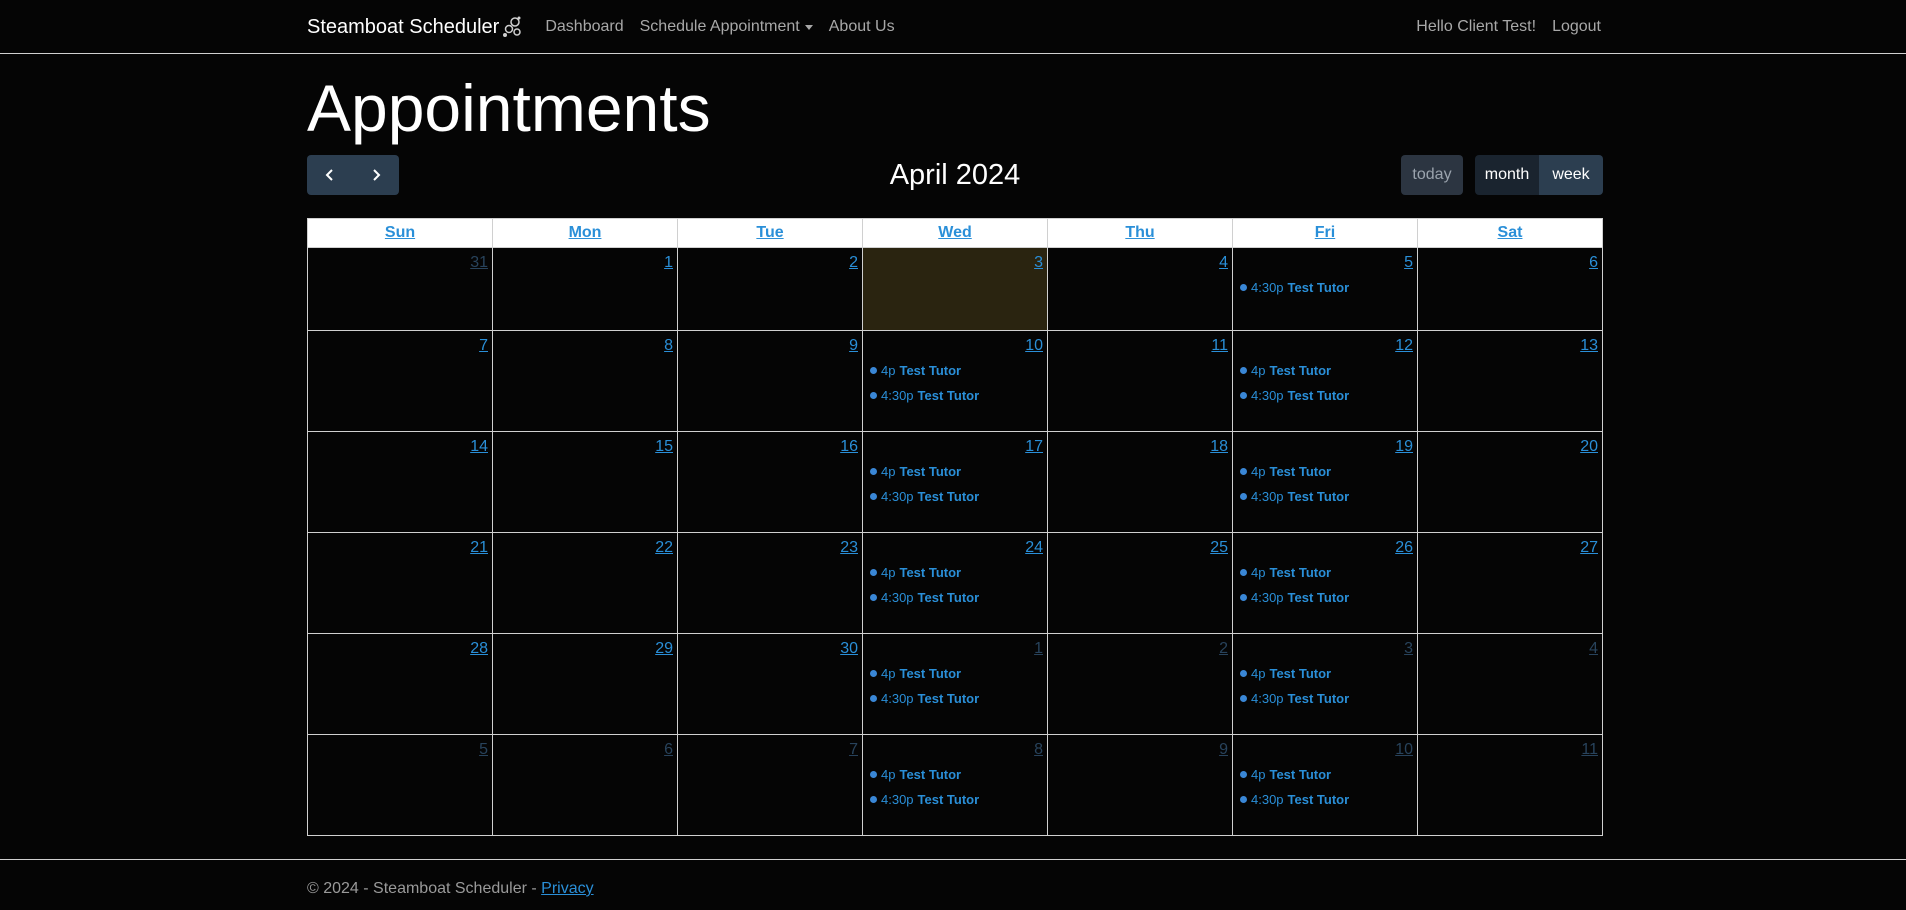 This screenshot has width=1906, height=910. I want to click on day-number-link: 17, so click(955, 444).